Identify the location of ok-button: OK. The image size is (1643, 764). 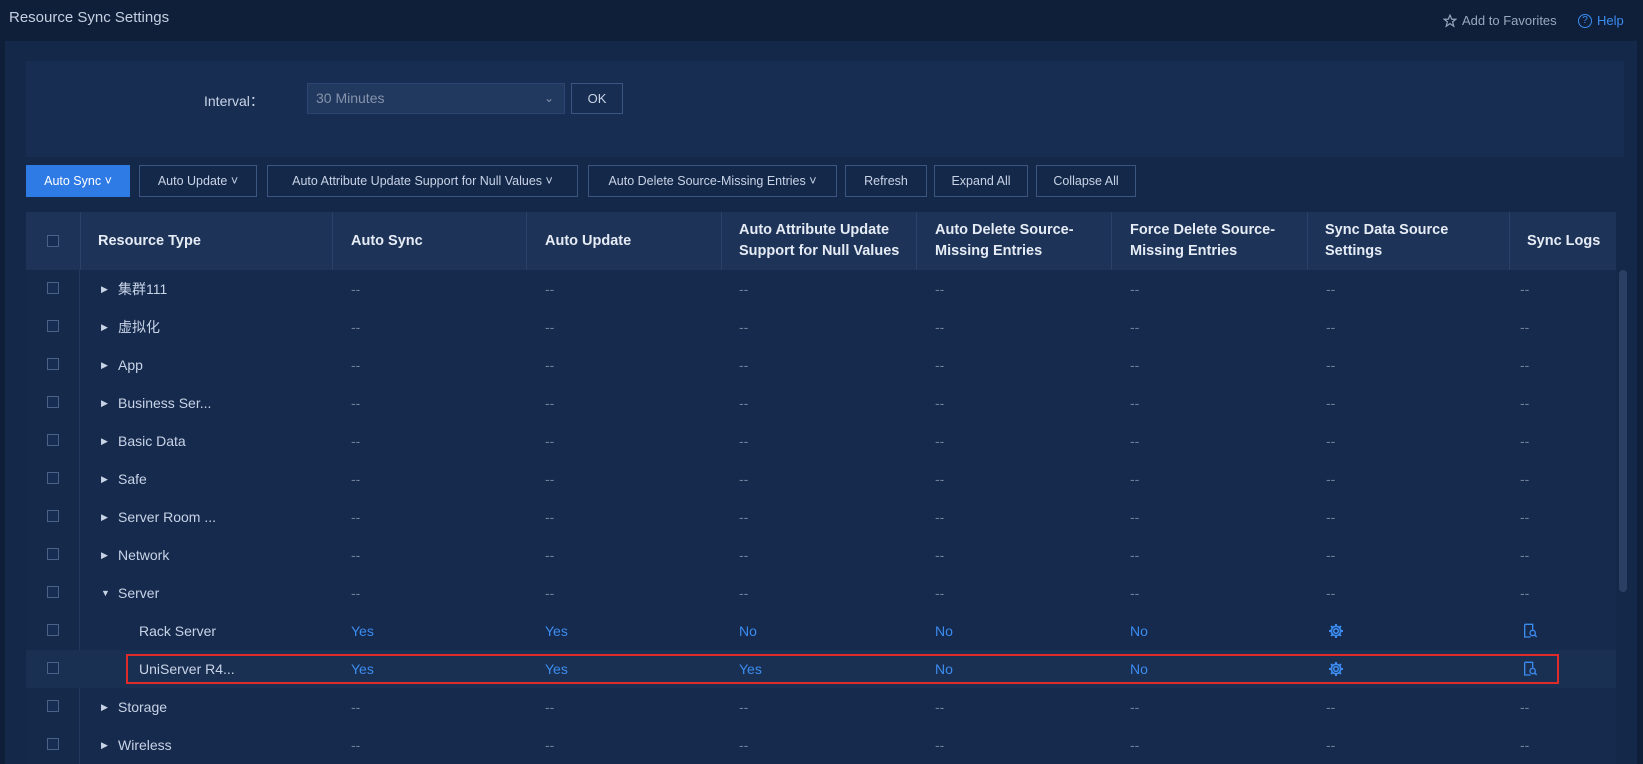
(597, 98).